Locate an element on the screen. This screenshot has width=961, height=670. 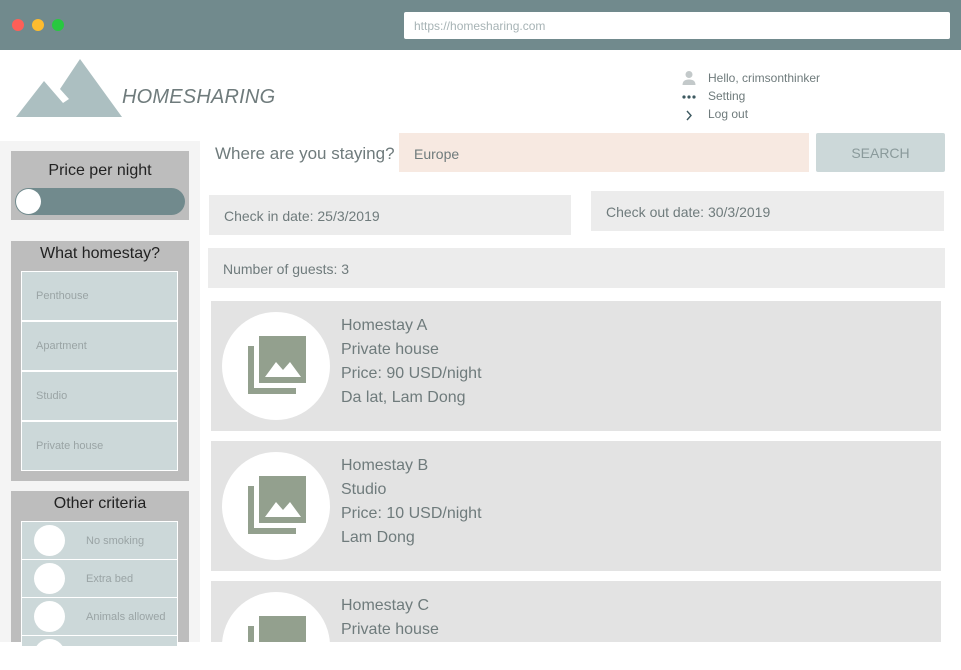
homestay-option-private-house: Private house is located at coordinates (99, 446).